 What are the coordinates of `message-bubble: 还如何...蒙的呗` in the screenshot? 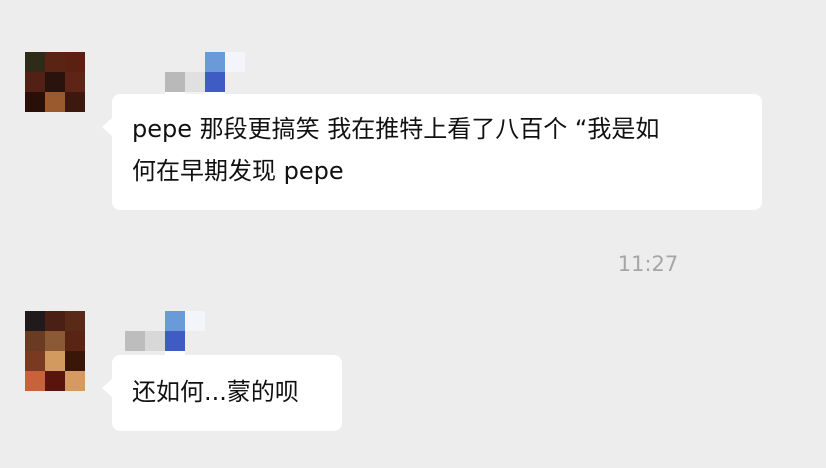 It's located at (222, 393).